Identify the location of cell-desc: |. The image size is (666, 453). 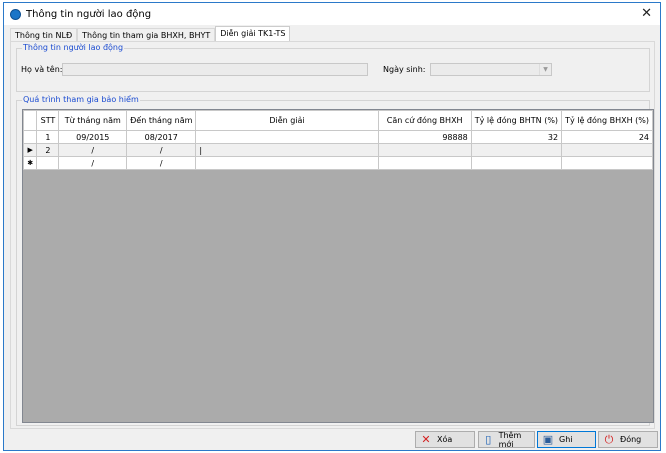
(287, 150).